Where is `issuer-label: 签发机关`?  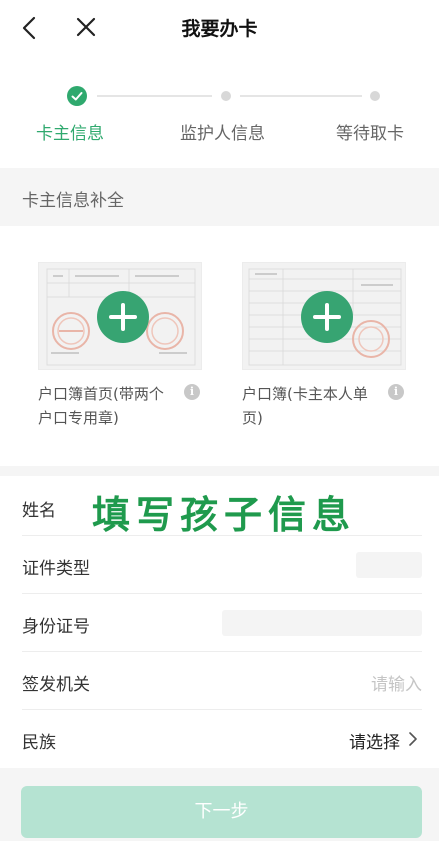 issuer-label: 签发机关 is located at coordinates (56, 685).